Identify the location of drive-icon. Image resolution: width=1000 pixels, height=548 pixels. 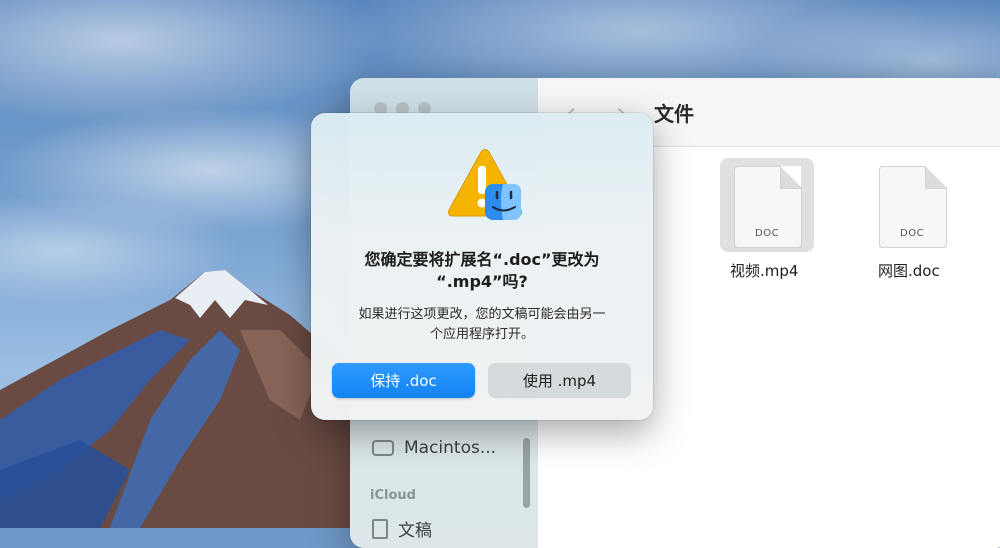
(383, 448).